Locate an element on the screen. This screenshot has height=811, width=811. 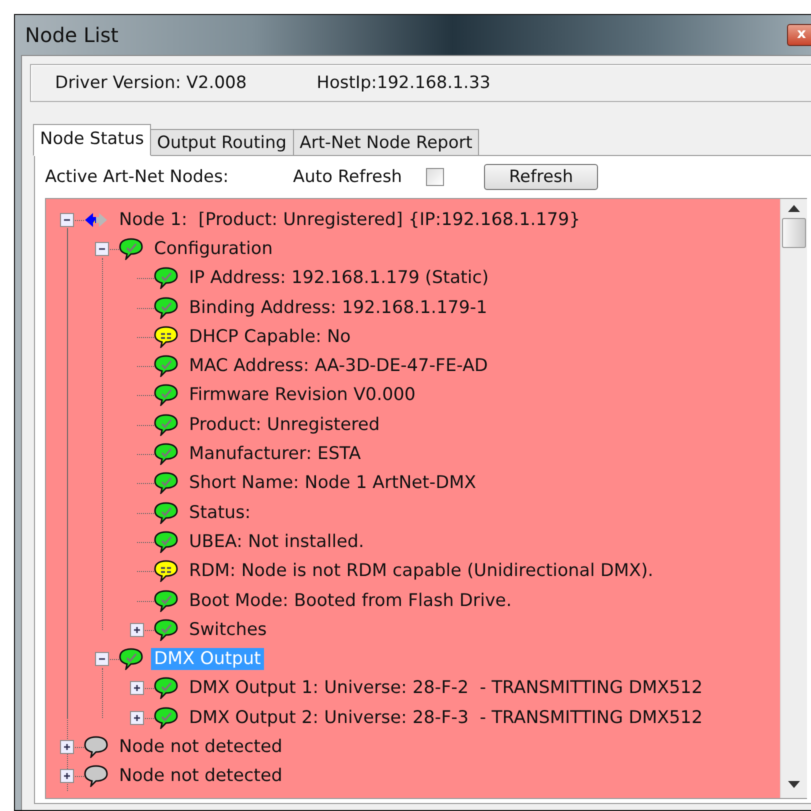
scroll-up-icon is located at coordinates (794, 208).